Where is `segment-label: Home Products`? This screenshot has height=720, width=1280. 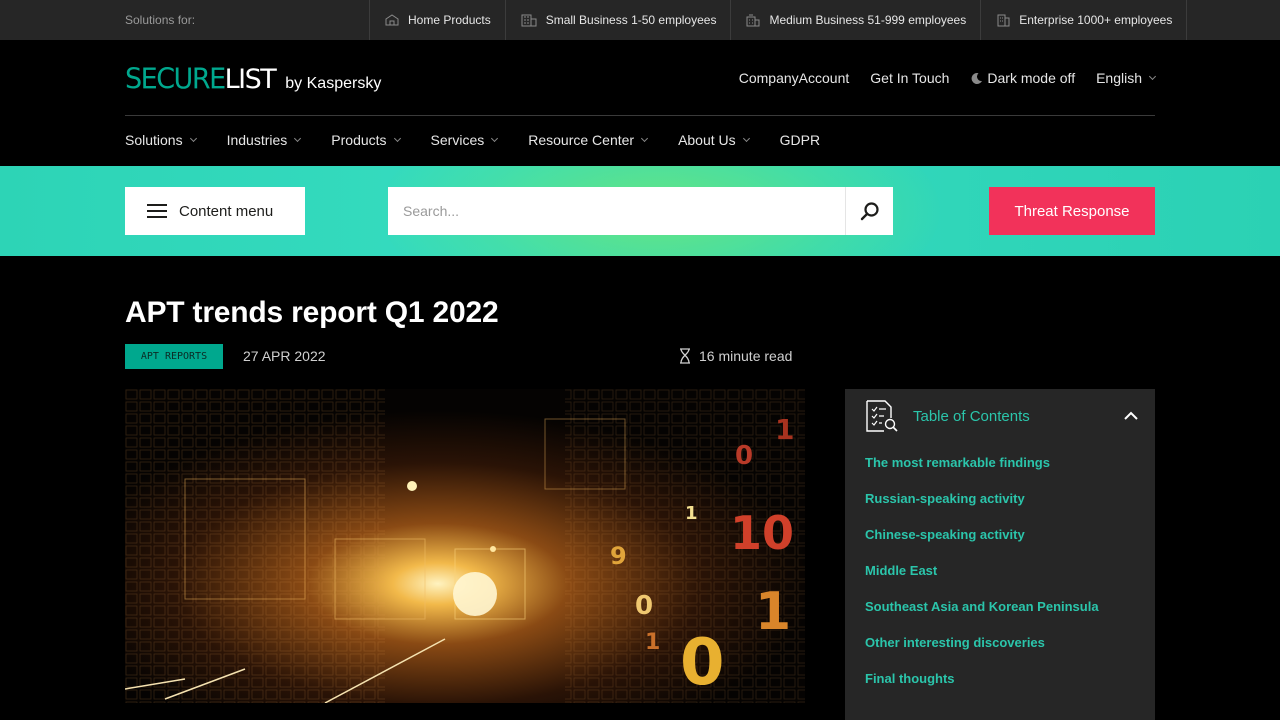 segment-label: Home Products is located at coordinates (449, 20).